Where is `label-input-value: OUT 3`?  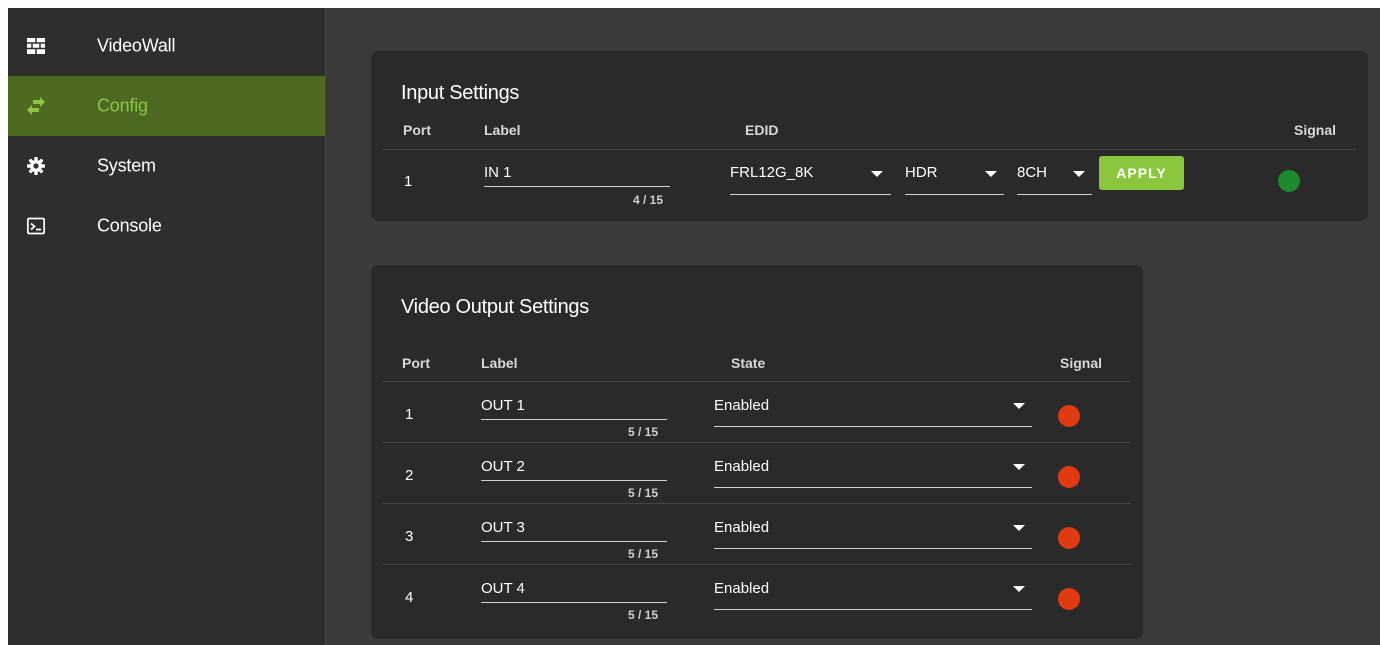 label-input-value: OUT 3 is located at coordinates (503, 527).